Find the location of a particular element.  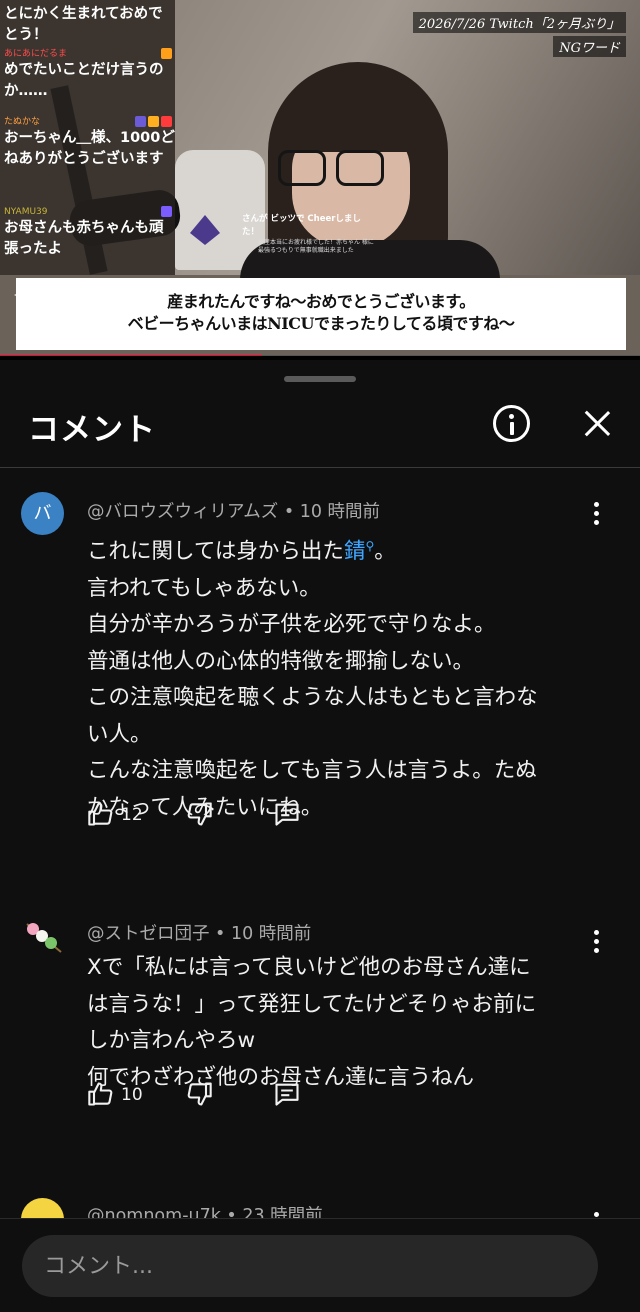

like-count: 10 is located at coordinates (132, 1095).